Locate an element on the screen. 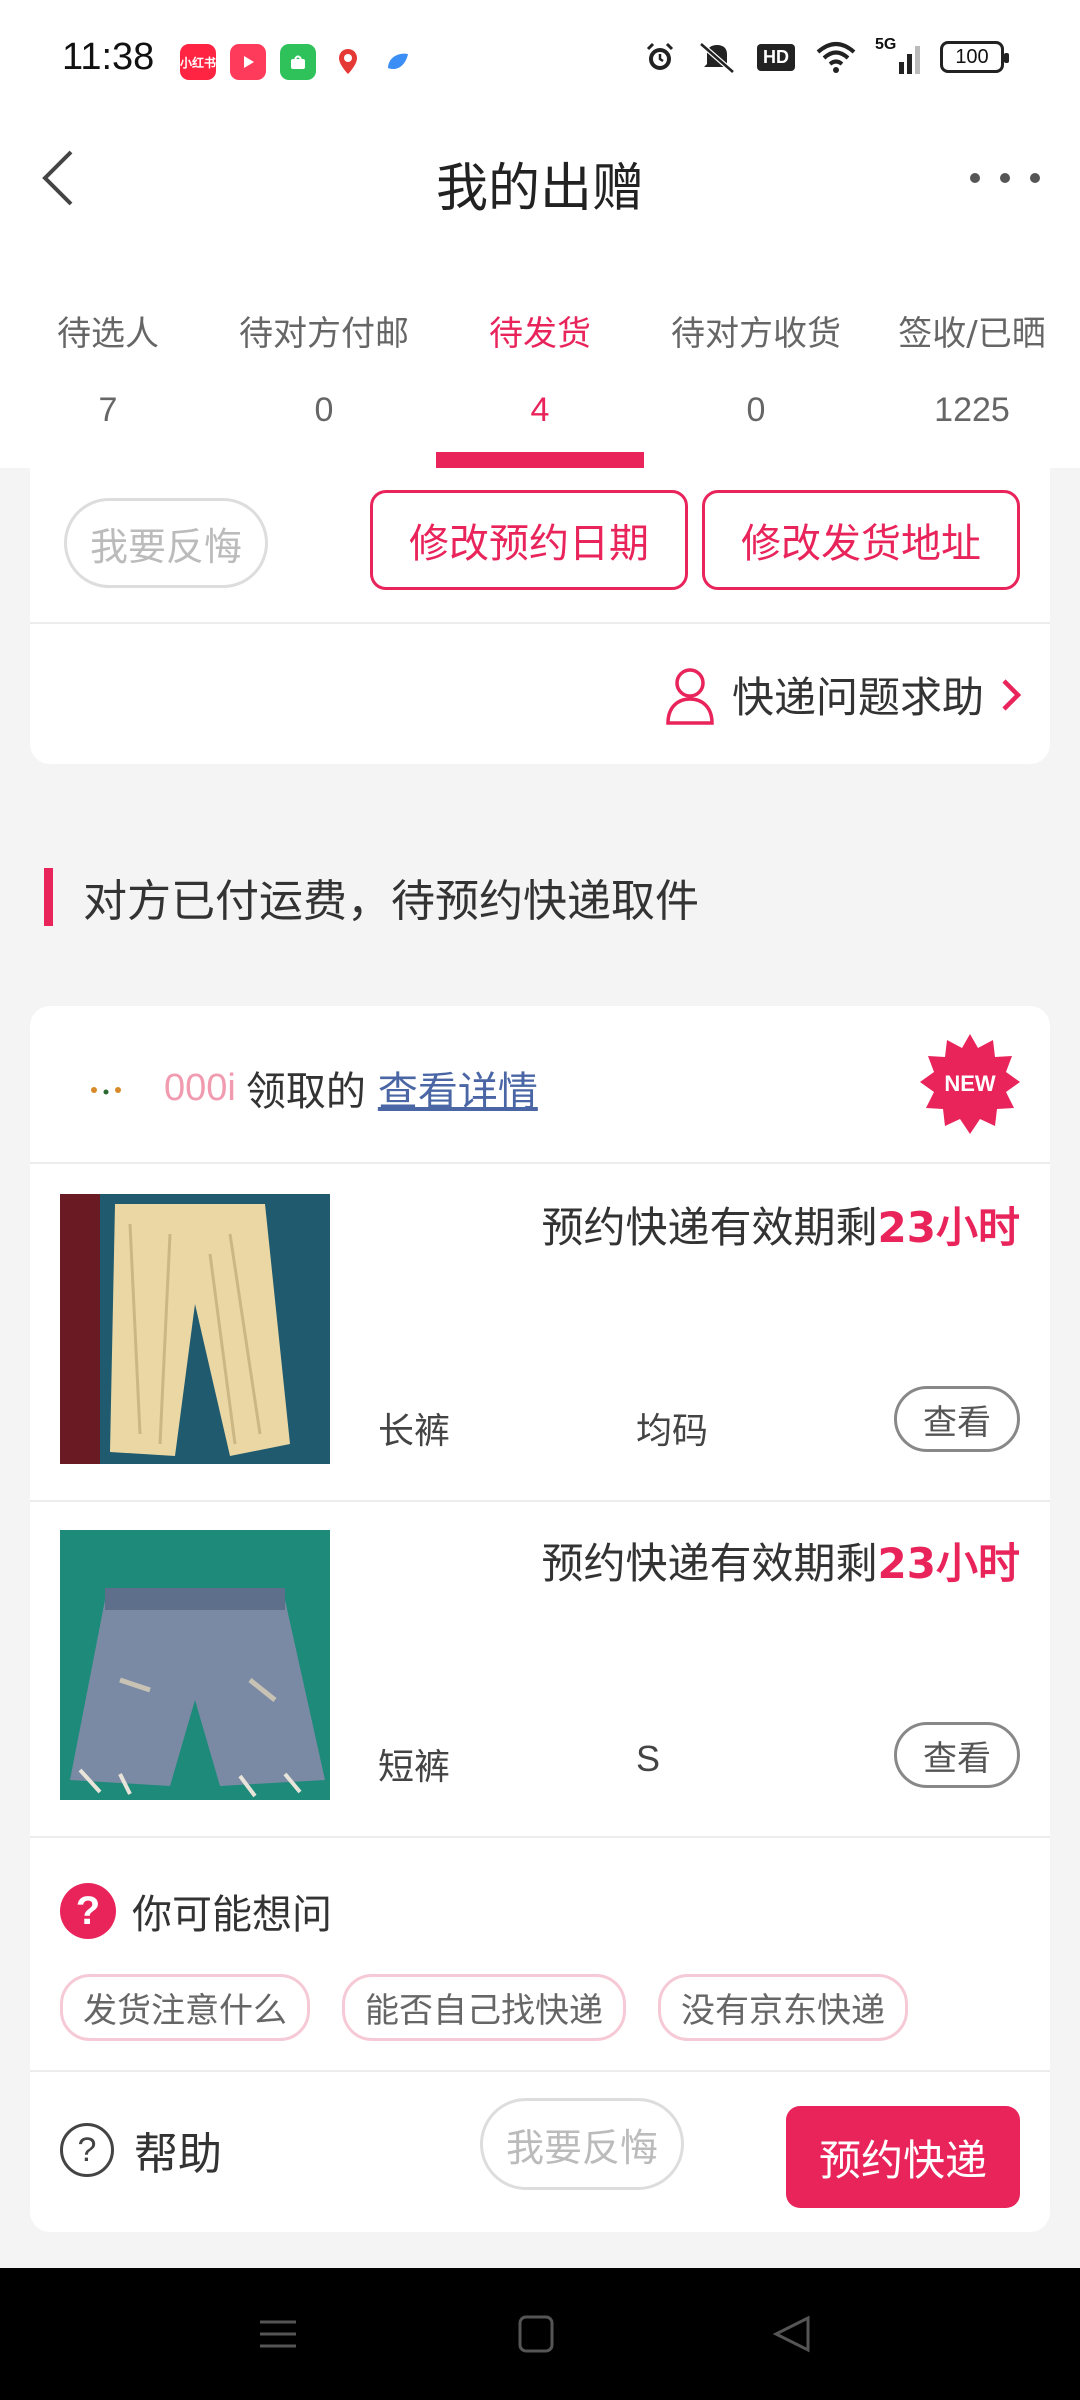 The image size is (1080, 2400). faq-title: 你可能想问 is located at coordinates (232, 1915).